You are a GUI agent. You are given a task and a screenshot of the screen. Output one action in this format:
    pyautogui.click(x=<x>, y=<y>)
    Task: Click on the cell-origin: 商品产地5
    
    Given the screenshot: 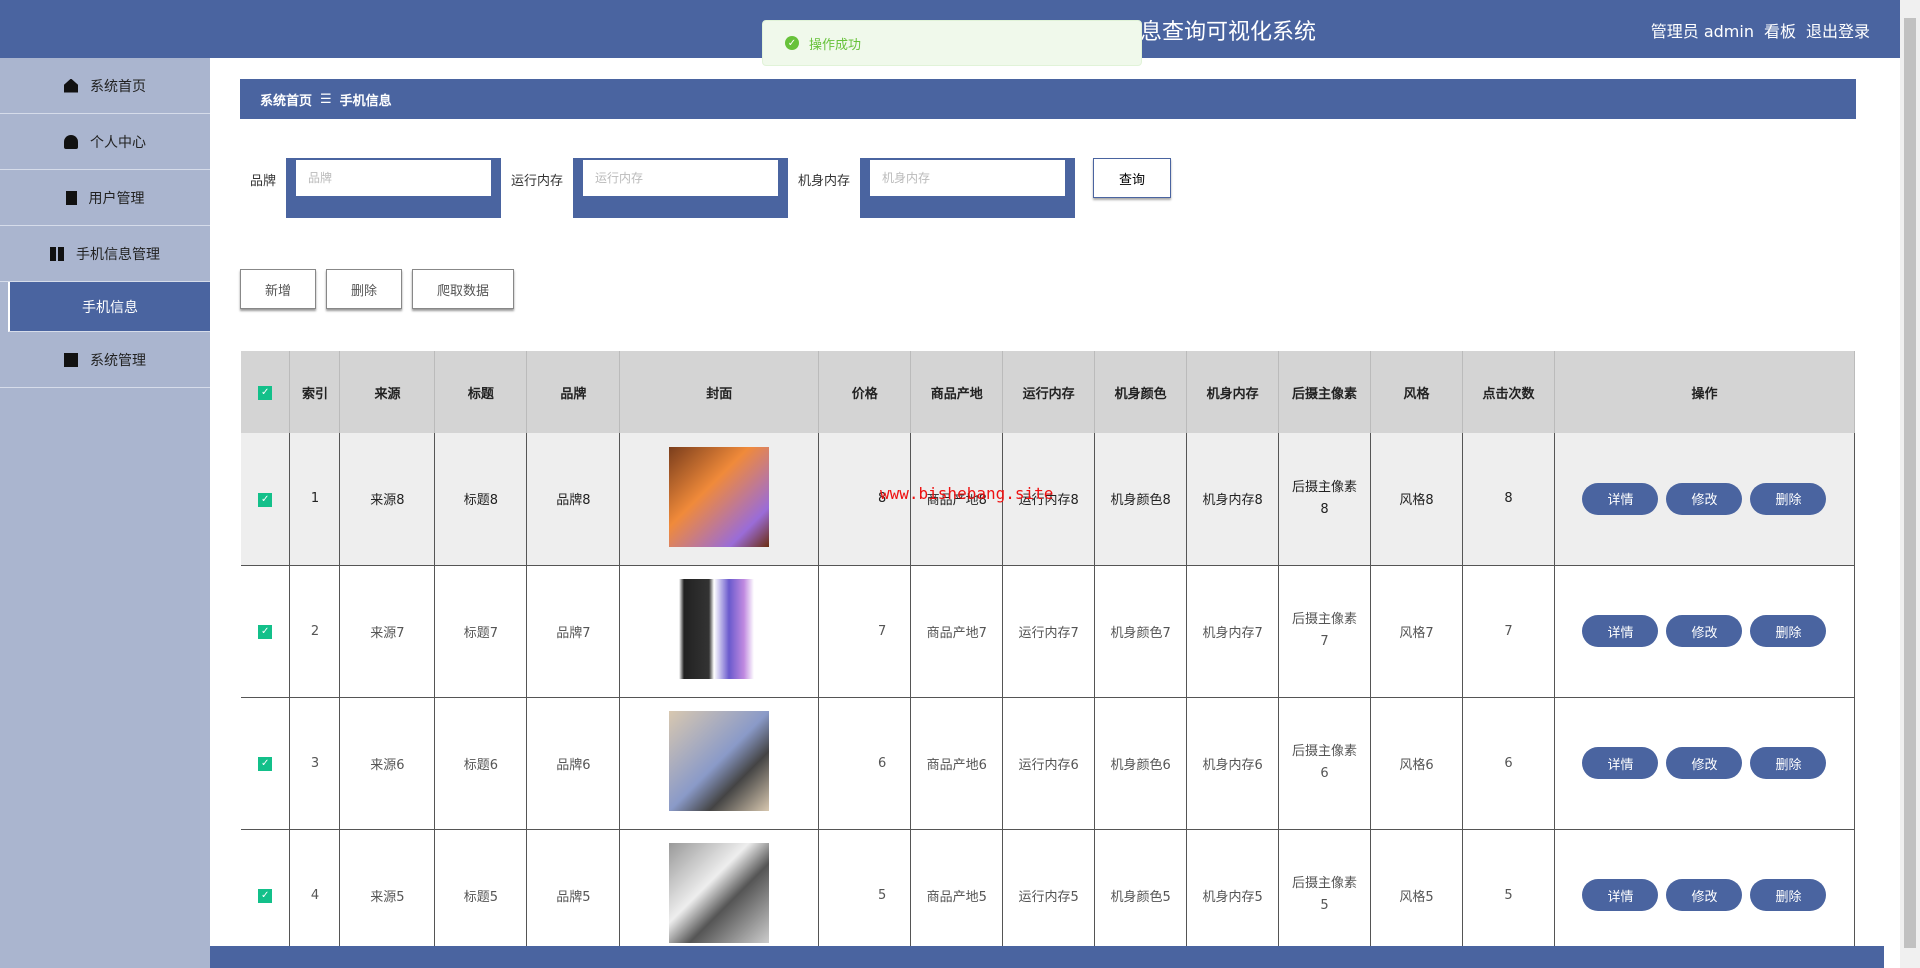 What is the action you would take?
    pyautogui.click(x=957, y=895)
    